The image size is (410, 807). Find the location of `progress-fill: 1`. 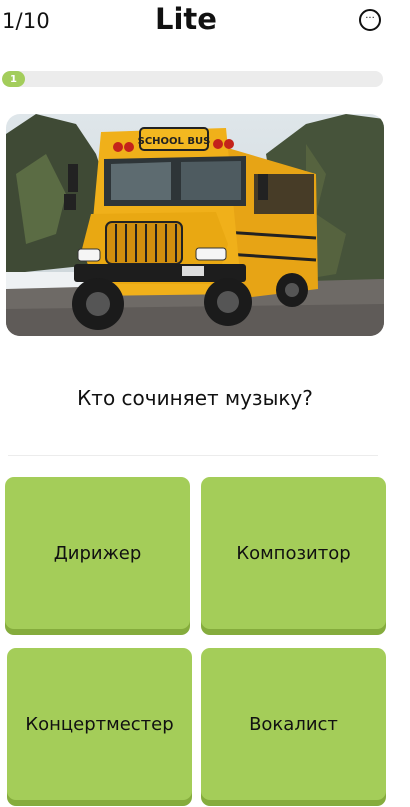

progress-fill: 1 is located at coordinates (13, 79).